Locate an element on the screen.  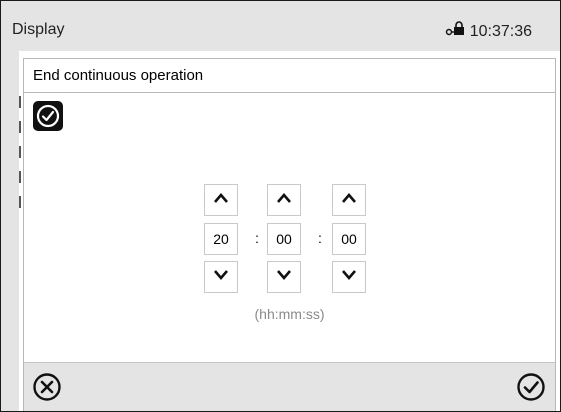
status-clock: 10:37:36 is located at coordinates (488, 31).